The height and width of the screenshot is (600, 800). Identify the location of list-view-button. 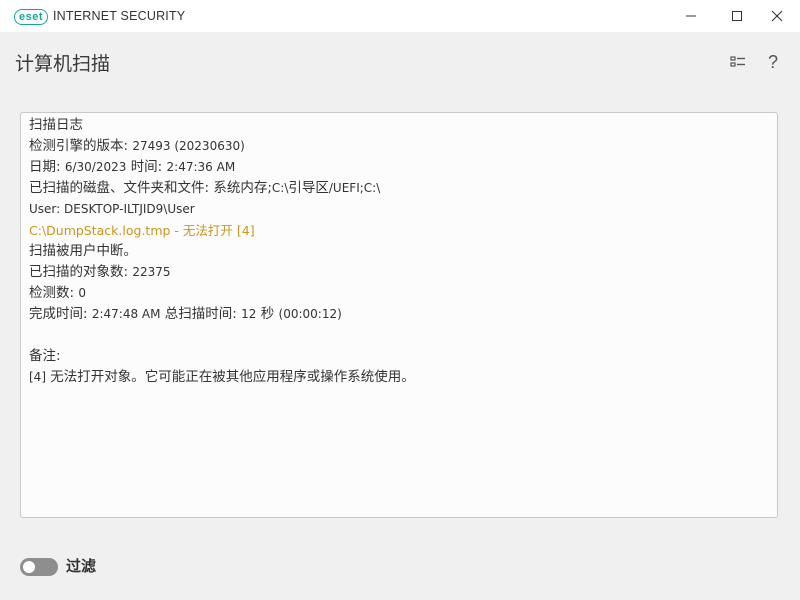
(738, 62).